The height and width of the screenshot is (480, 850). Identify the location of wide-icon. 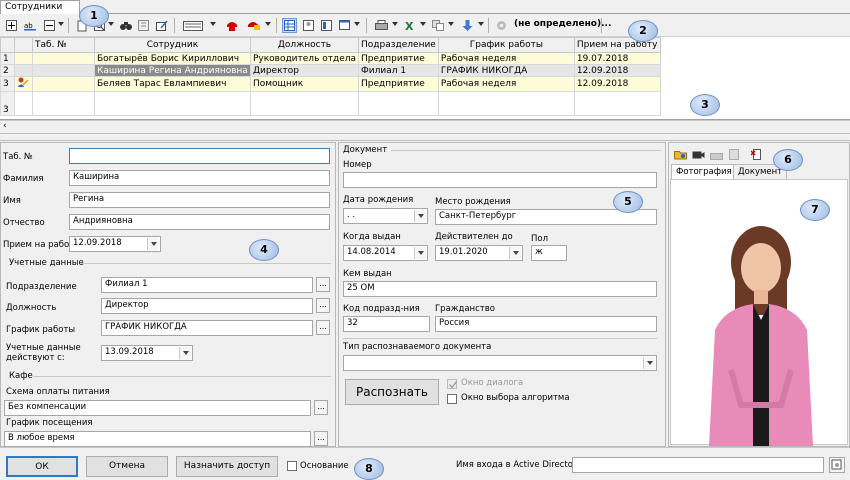
(193, 25).